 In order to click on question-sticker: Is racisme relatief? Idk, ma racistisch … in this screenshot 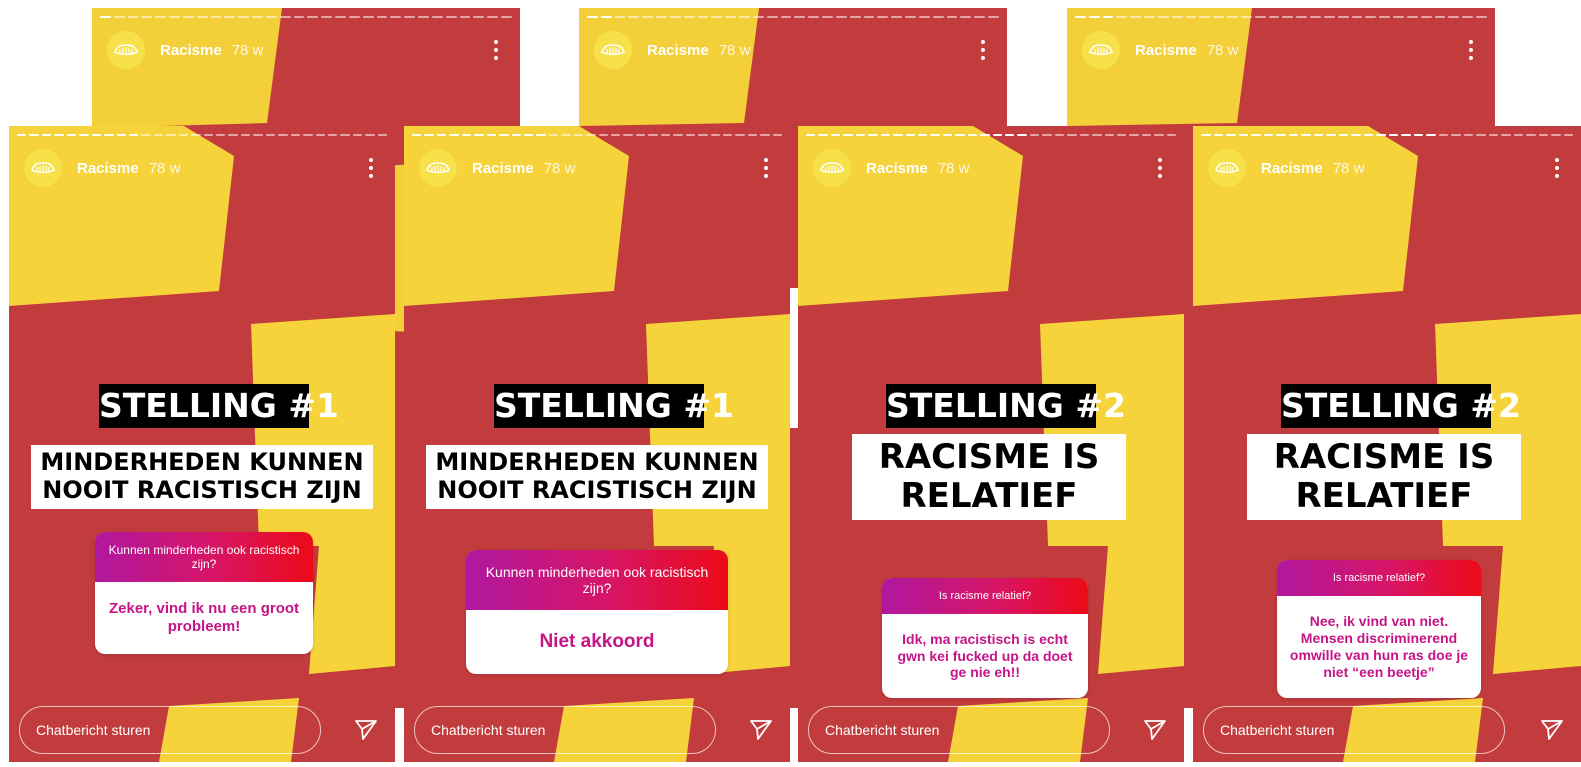, I will do `click(985, 638)`.